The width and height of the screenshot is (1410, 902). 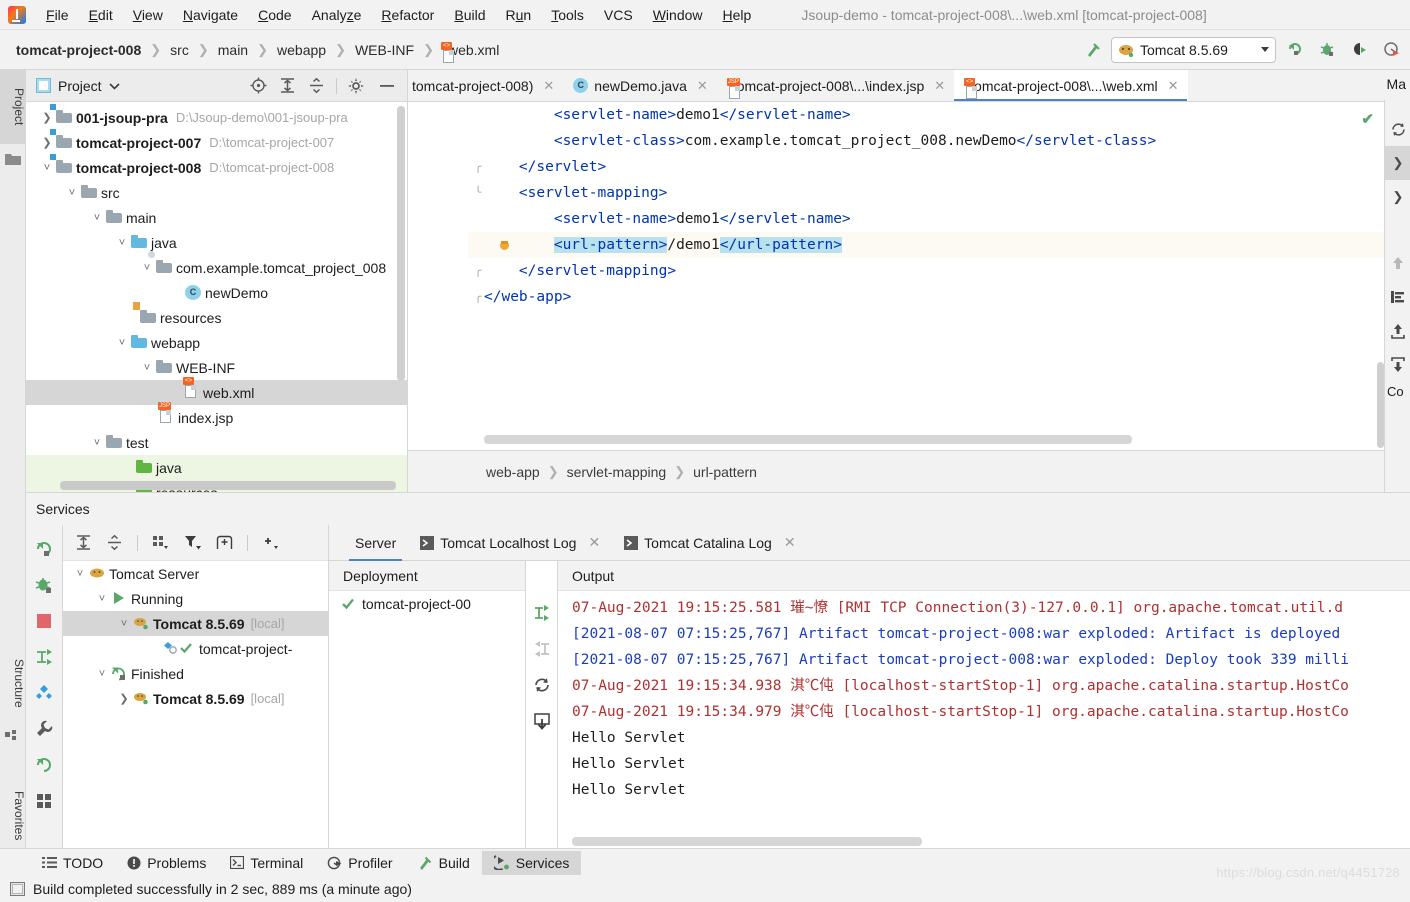 What do you see at coordinates (513, 472) in the screenshot?
I see `breadcrumb-item-web-app: web-app` at bounding box center [513, 472].